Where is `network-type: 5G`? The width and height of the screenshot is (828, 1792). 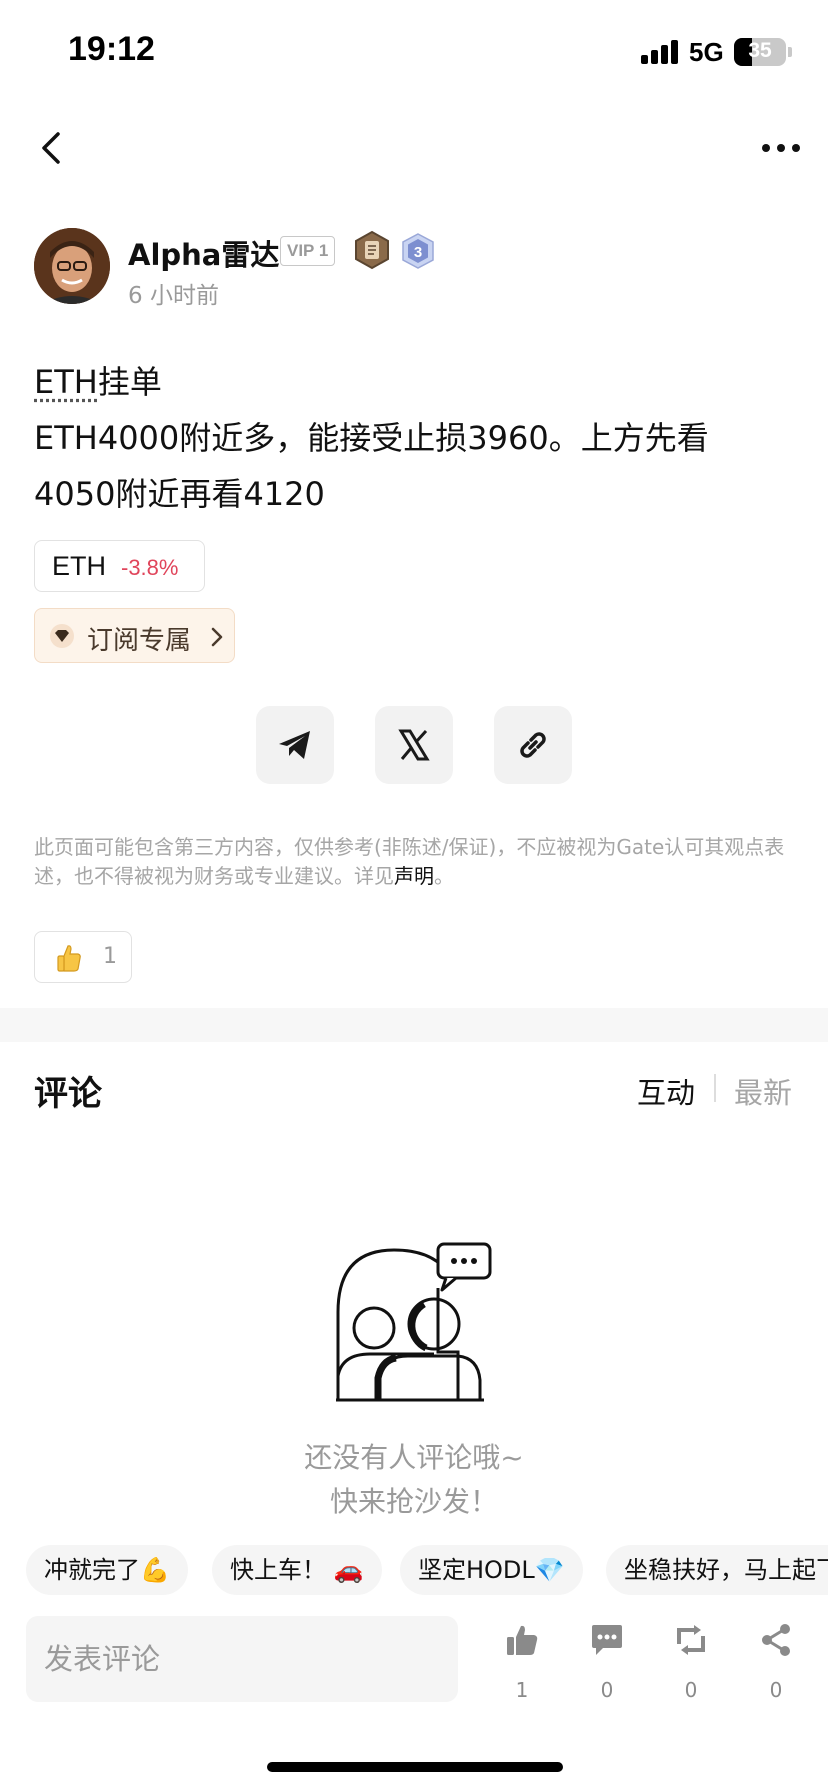
network-type: 5G is located at coordinates (706, 52).